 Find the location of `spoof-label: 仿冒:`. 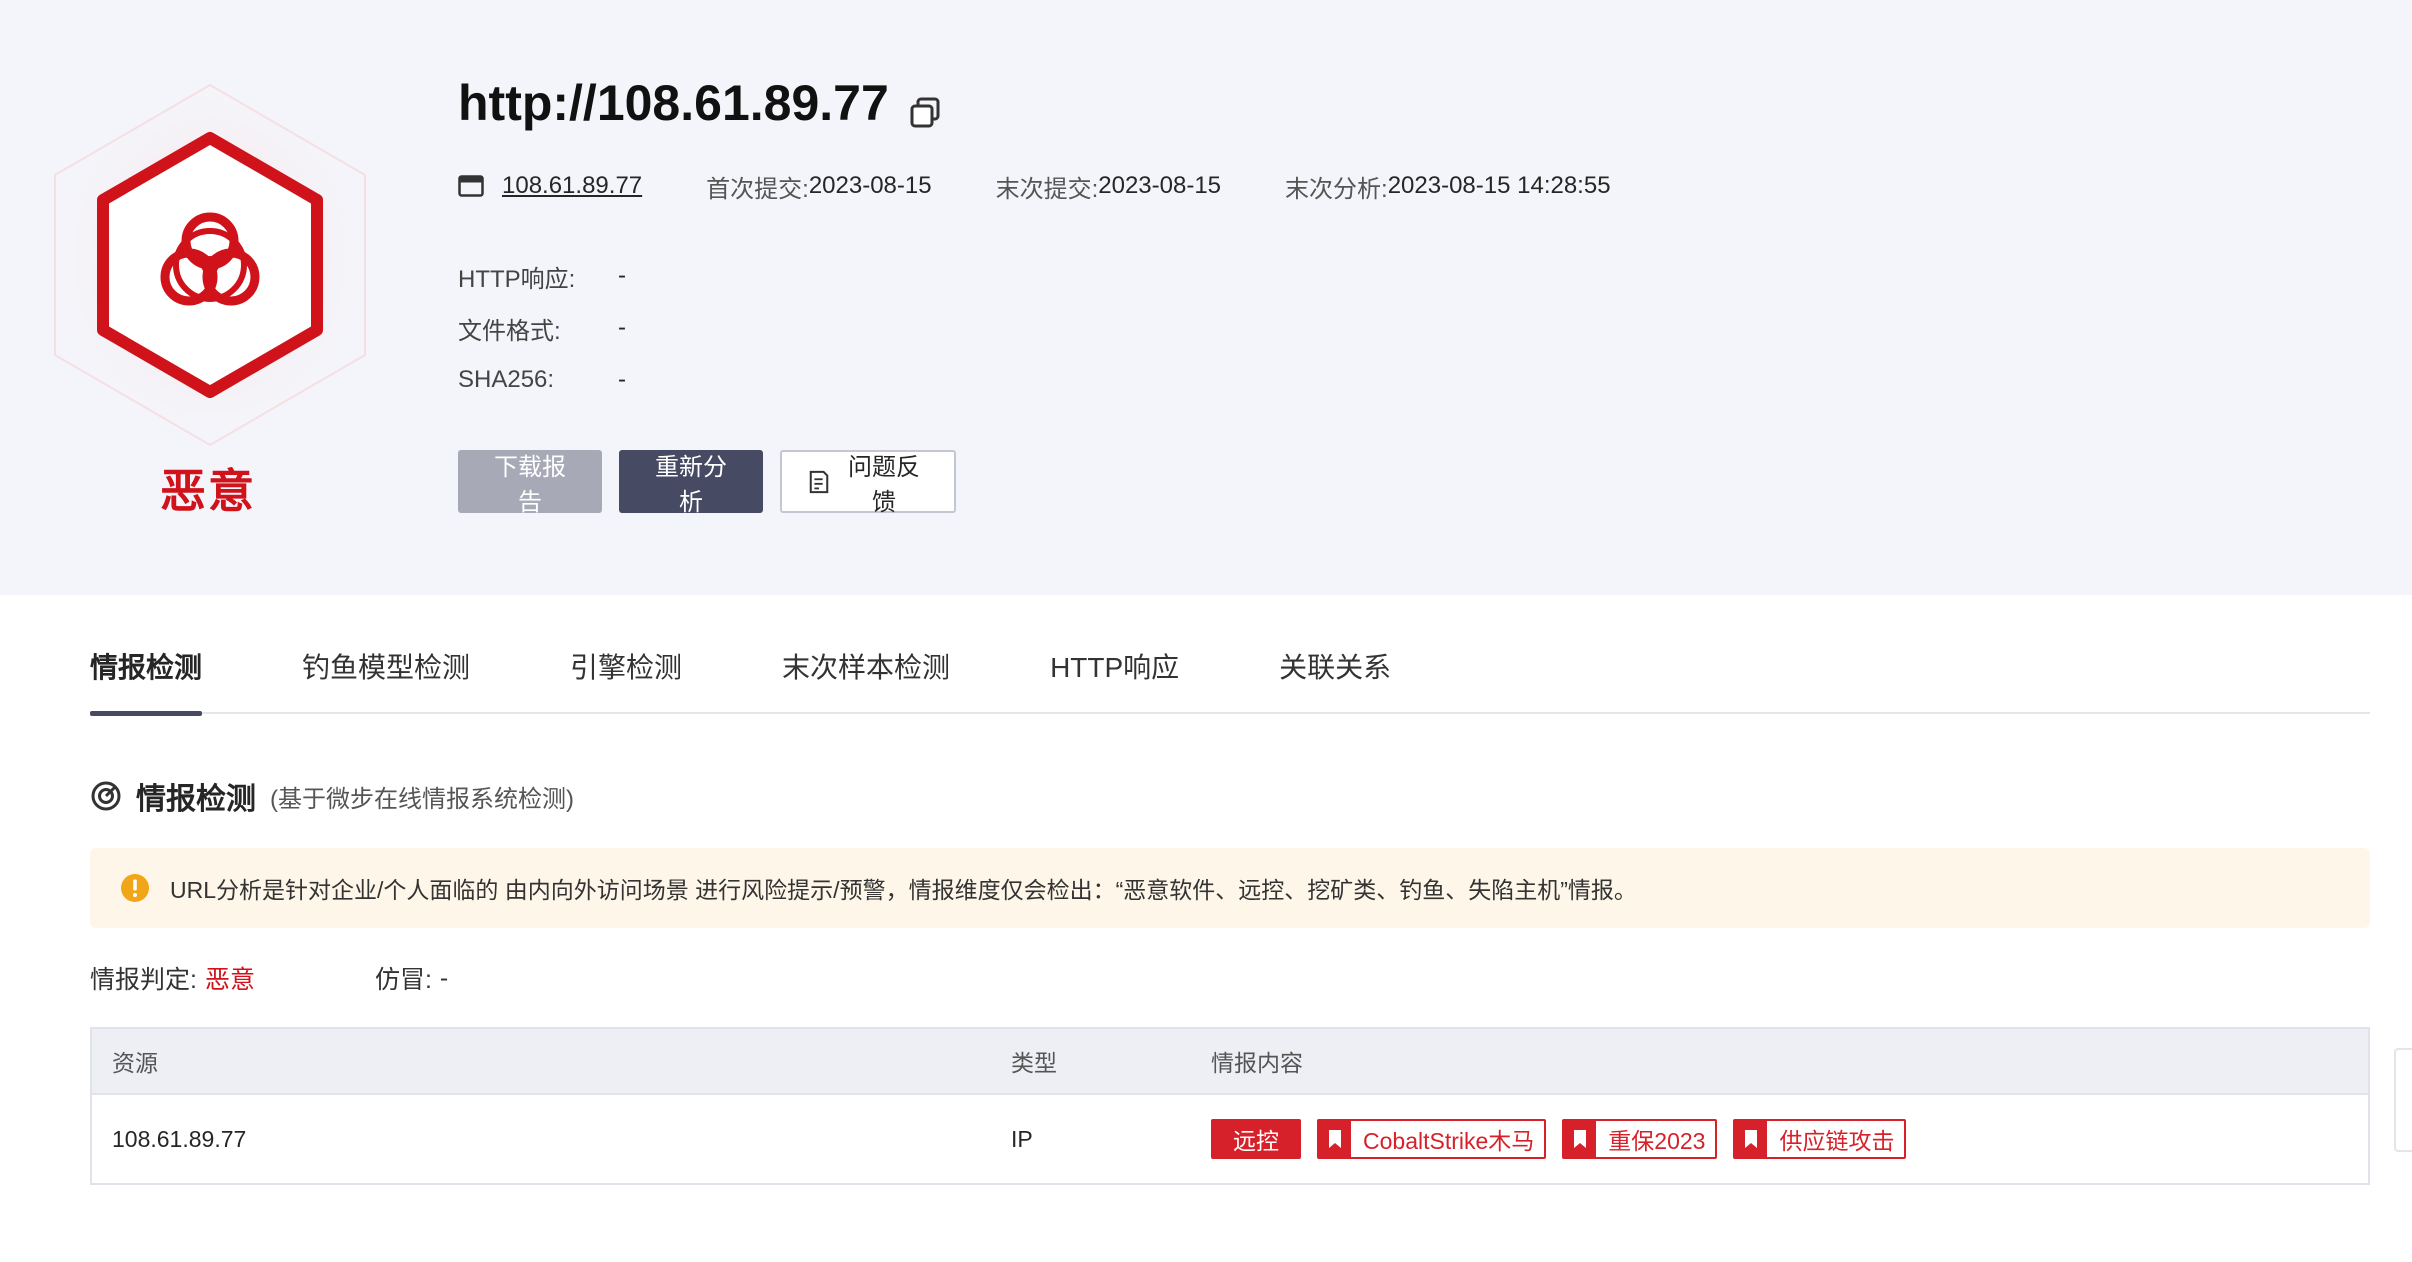

spoof-label: 仿冒: is located at coordinates (403, 980).